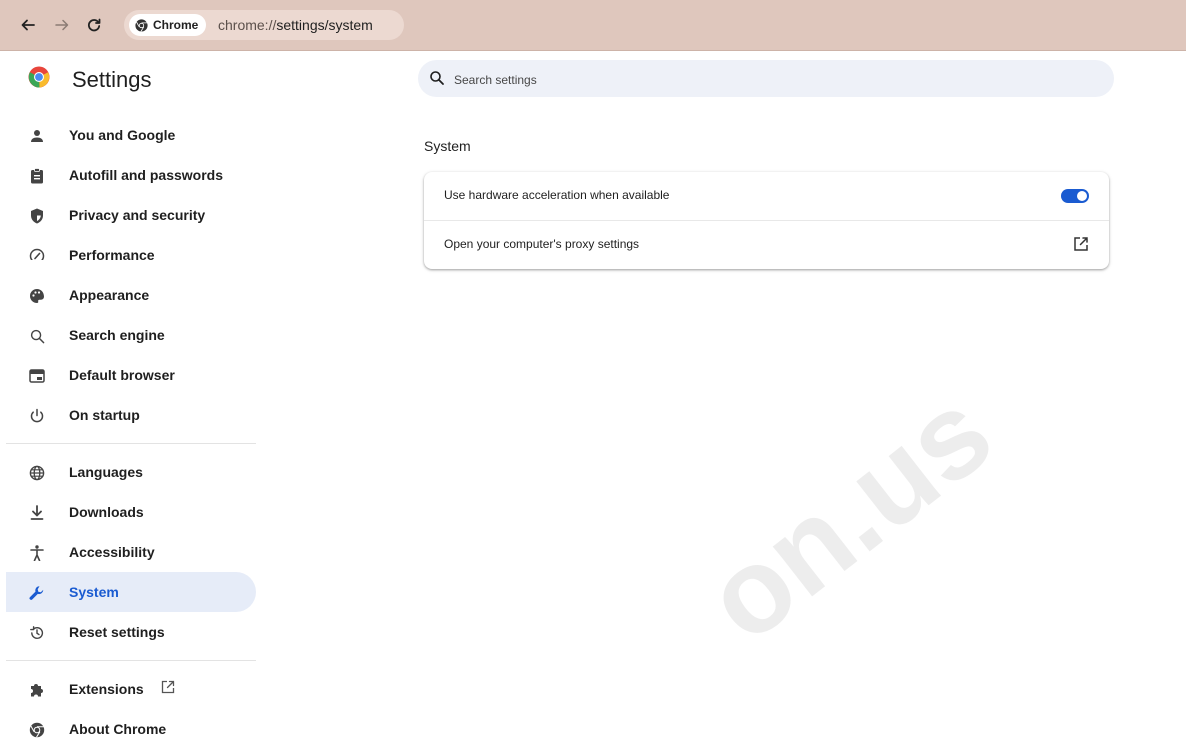 This screenshot has width=1186, height=749. What do you see at coordinates (122, 375) in the screenshot?
I see `sidebar-item-label: Default browser` at bounding box center [122, 375].